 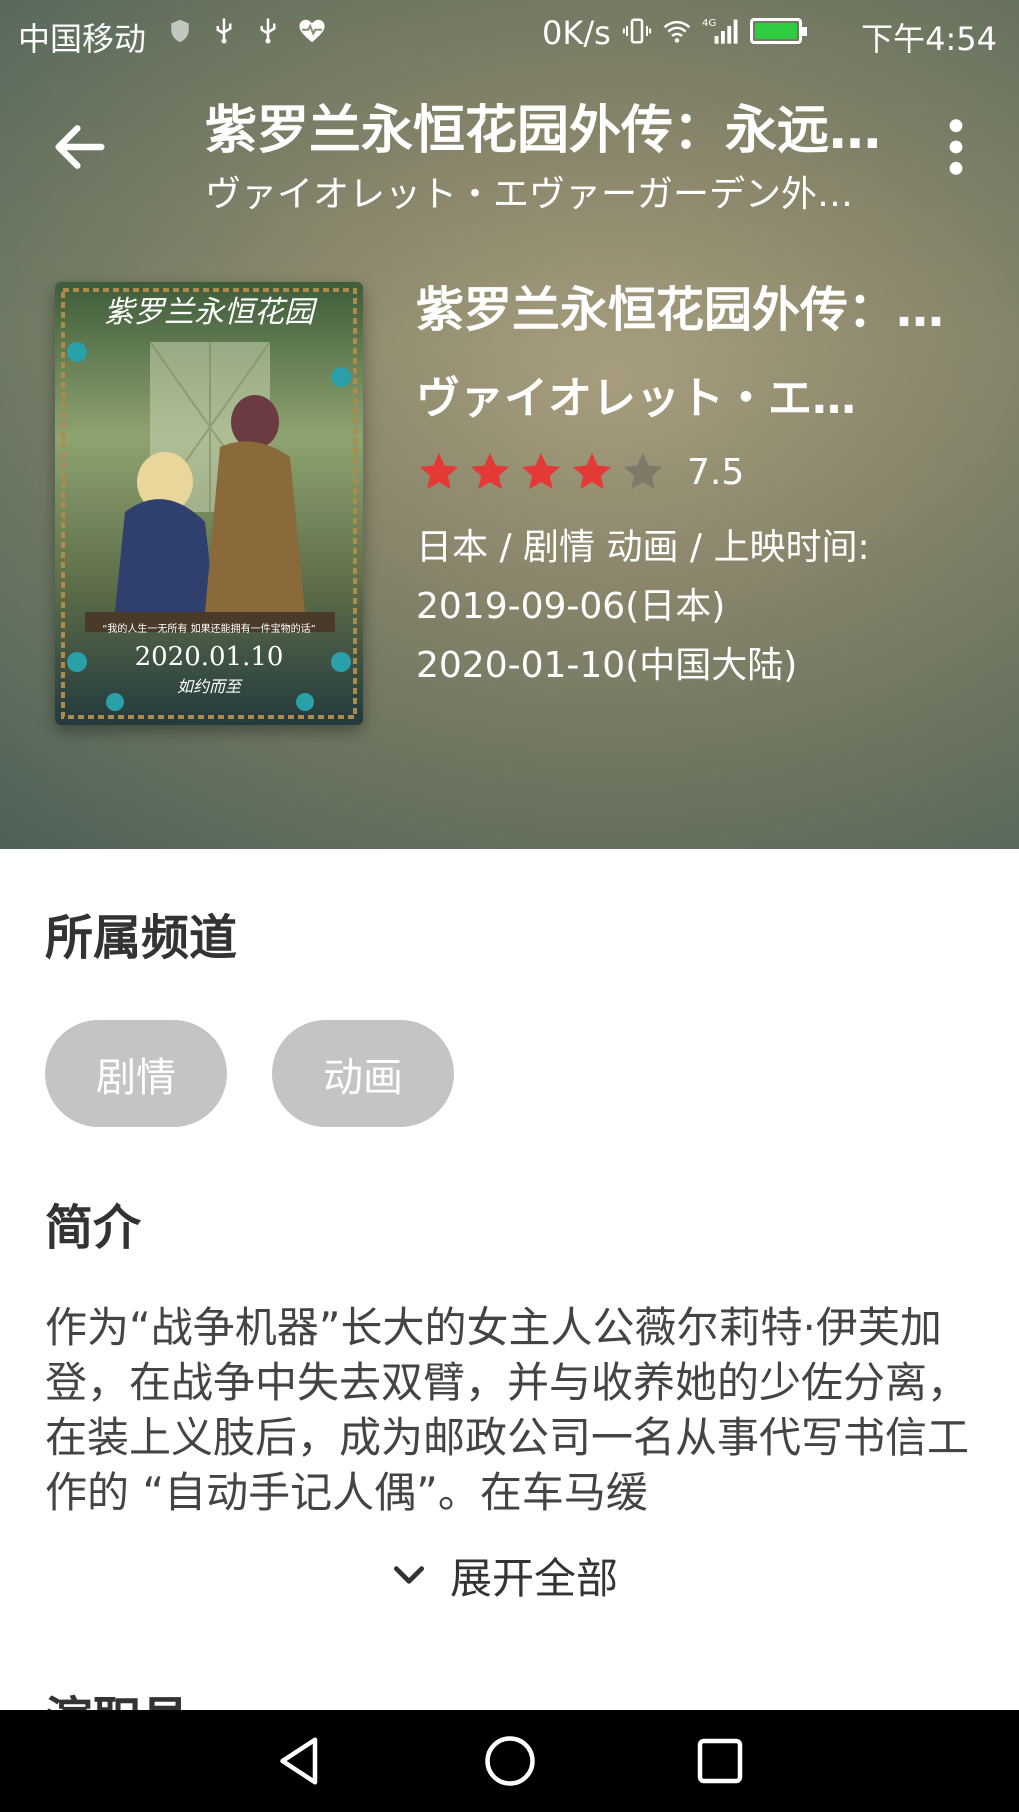 I want to click on more-options-icon, so click(x=956, y=147).